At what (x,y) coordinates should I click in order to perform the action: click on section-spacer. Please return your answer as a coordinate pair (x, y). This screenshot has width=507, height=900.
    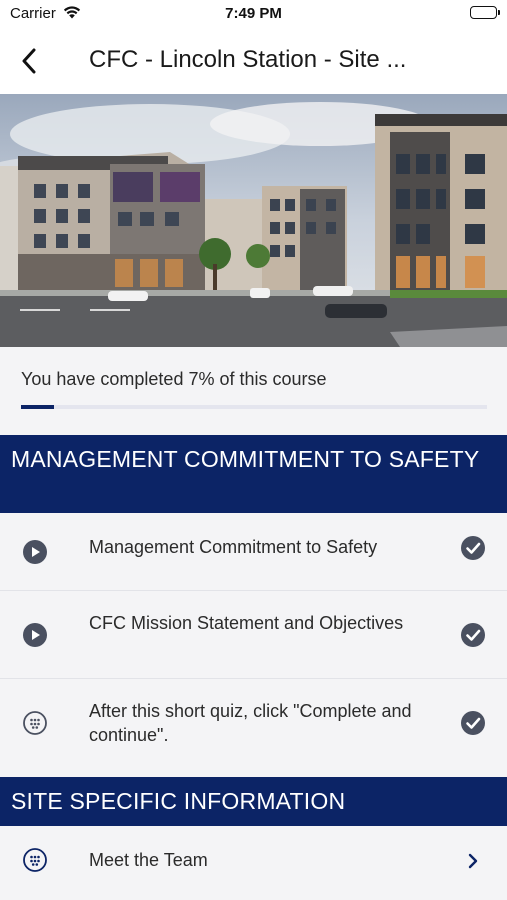
    Looking at the image, I should click on (253, 772).